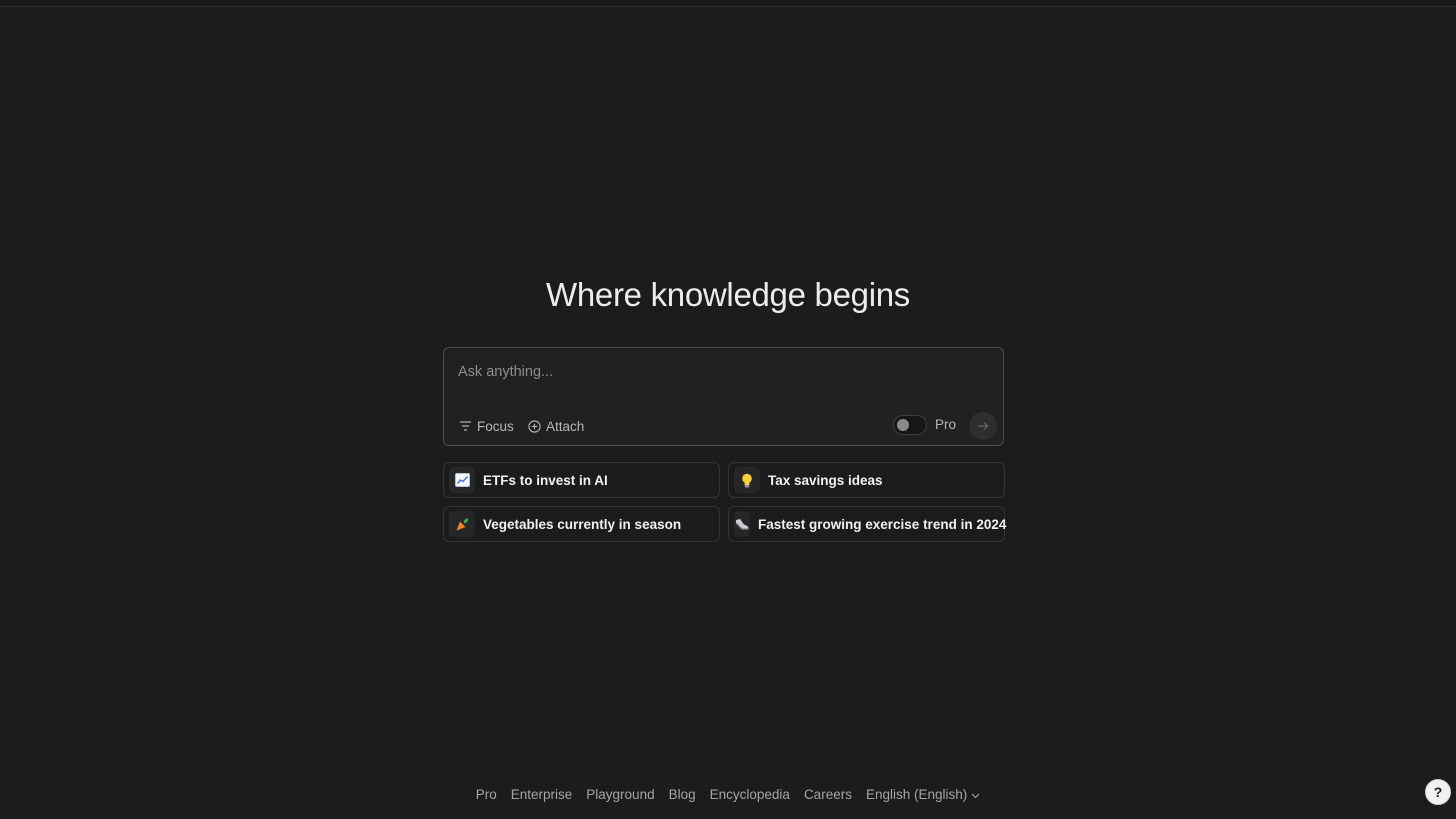 This screenshot has height=819, width=1456. I want to click on footer-link-careers: Careers, so click(828, 794).